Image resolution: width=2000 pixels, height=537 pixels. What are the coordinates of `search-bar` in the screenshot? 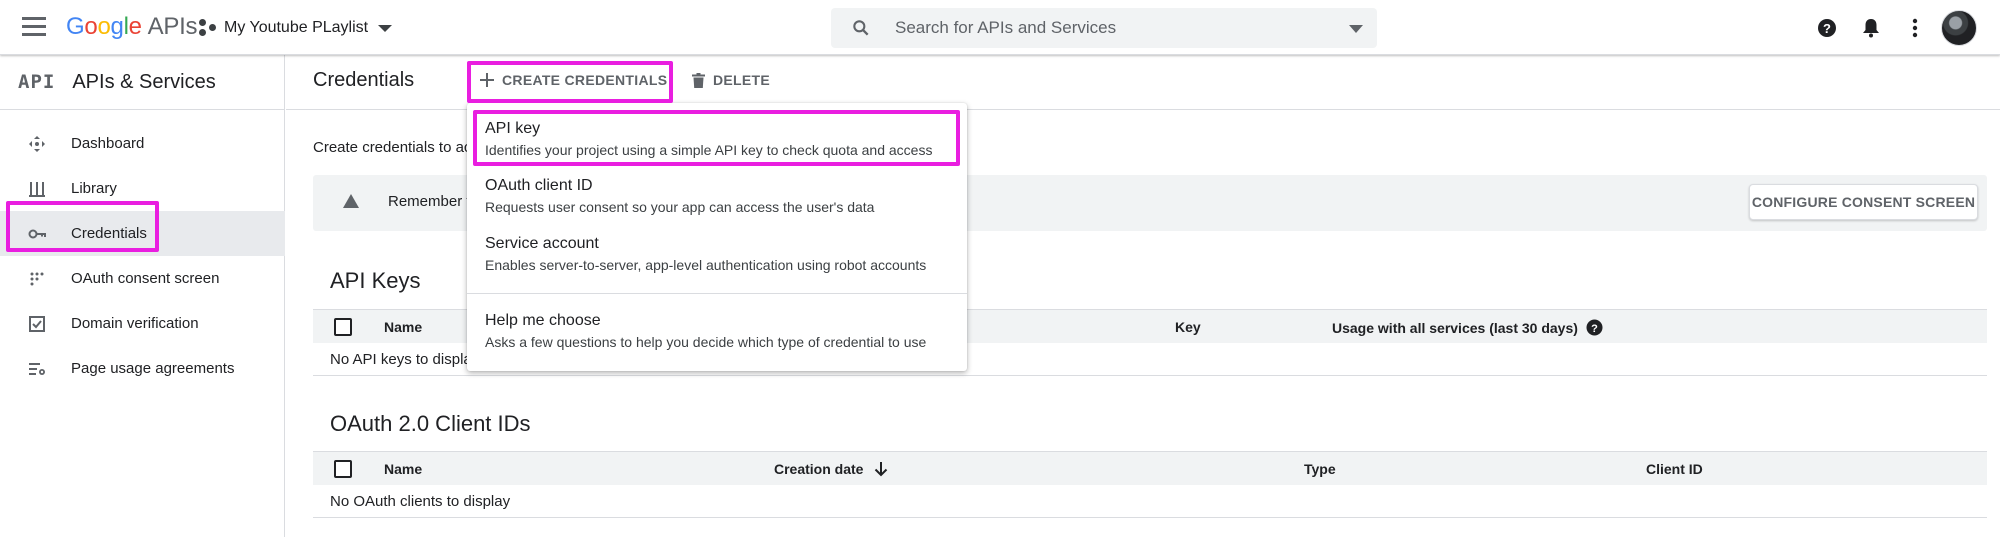 It's located at (1104, 28).